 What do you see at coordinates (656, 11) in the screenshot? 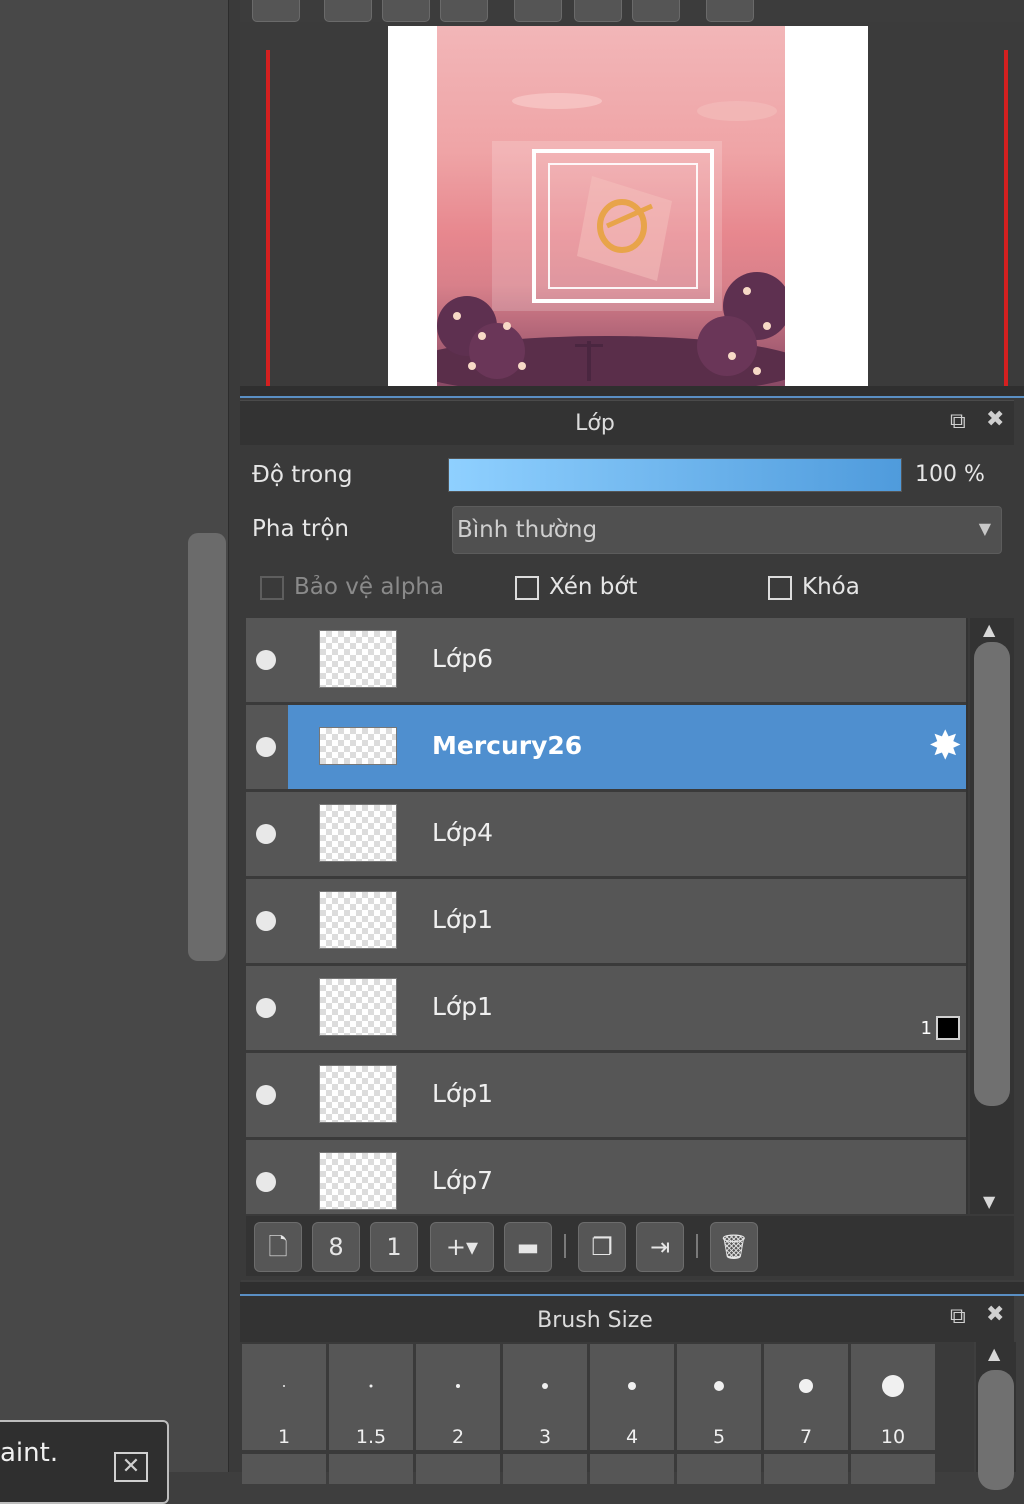
I see `rotate-right-icon` at bounding box center [656, 11].